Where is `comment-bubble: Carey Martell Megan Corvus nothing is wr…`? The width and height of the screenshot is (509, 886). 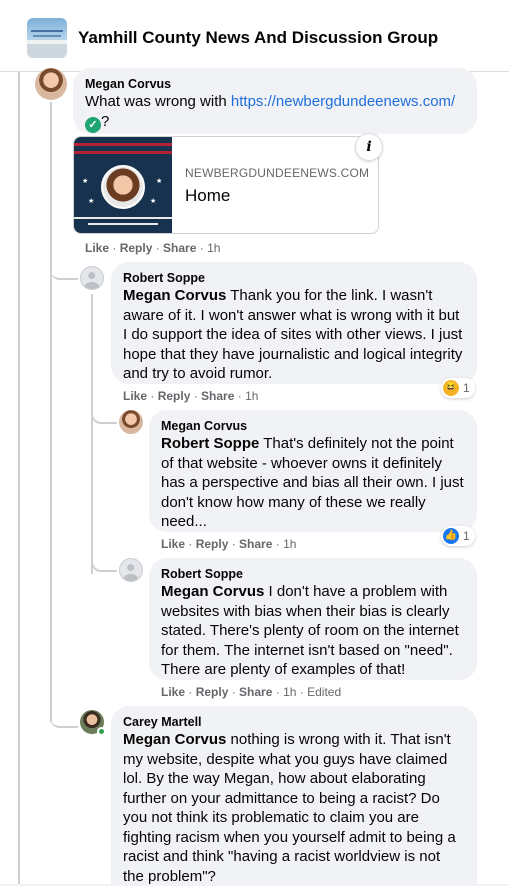 comment-bubble: Carey Martell Megan Corvus nothing is wr… is located at coordinates (294, 796).